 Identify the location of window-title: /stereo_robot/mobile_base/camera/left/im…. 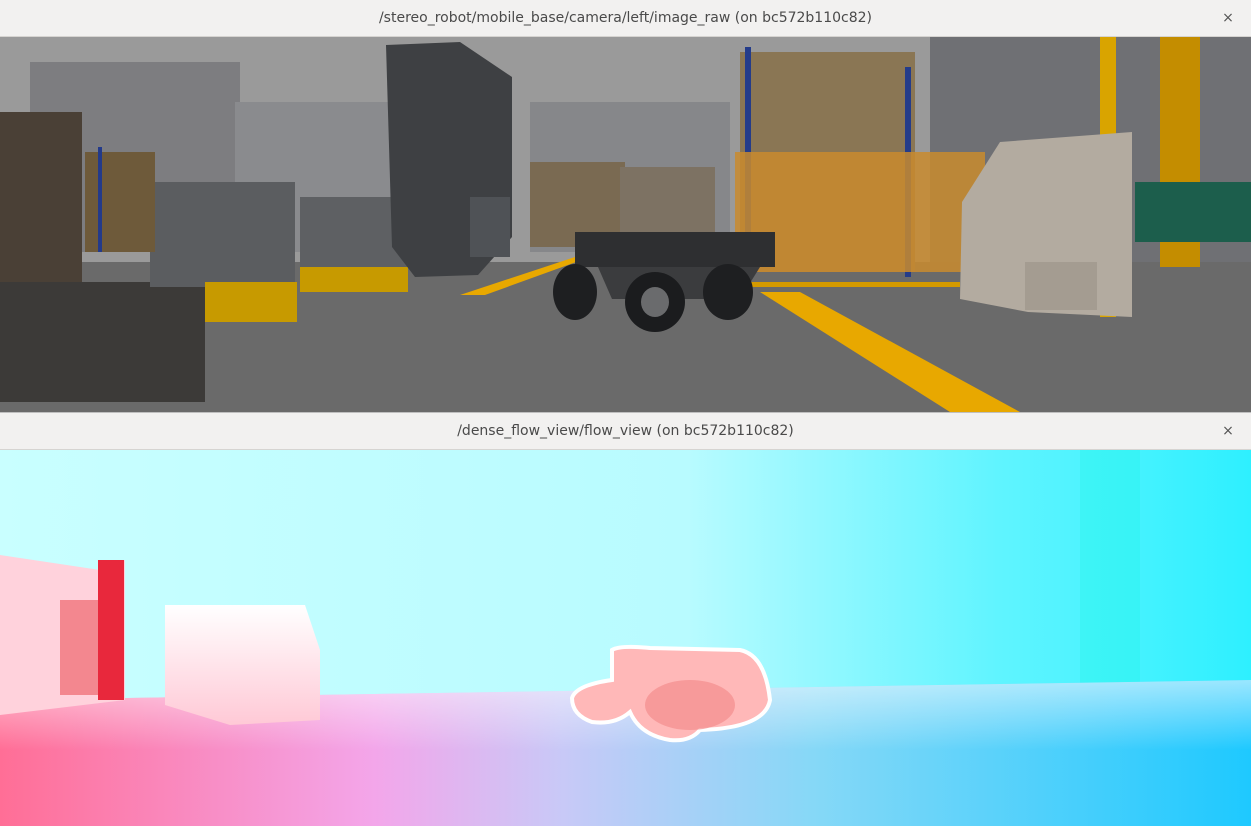
(625, 18).